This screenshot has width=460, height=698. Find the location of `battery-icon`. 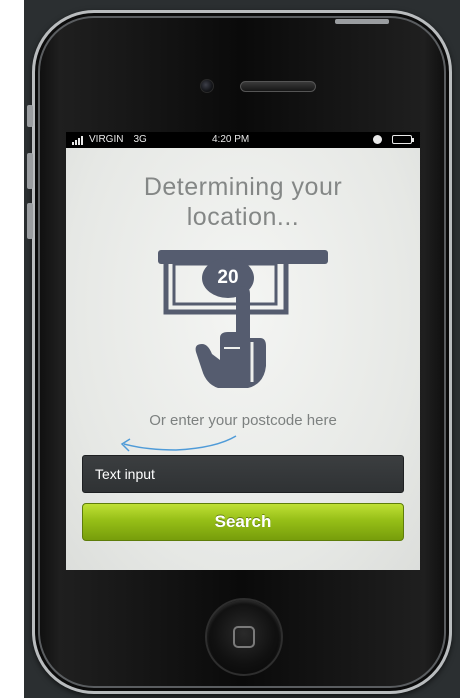

battery-icon is located at coordinates (403, 139).